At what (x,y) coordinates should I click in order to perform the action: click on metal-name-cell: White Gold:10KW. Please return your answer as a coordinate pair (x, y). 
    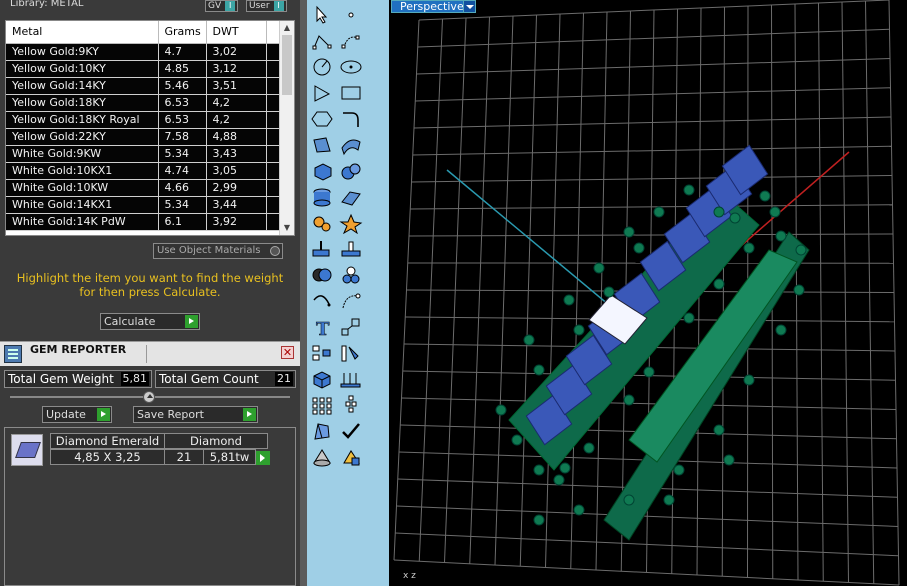
    Looking at the image, I should click on (82, 188).